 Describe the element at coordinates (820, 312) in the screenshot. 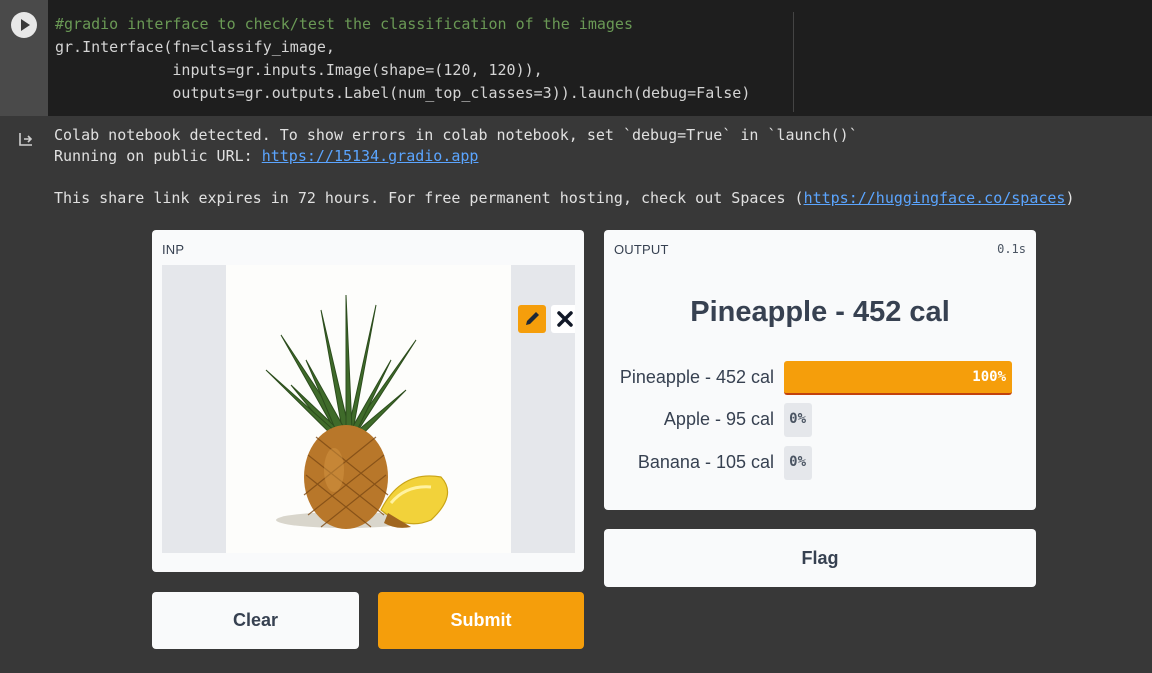

I see `top-prediction: Pineapple - 452 cal` at that location.